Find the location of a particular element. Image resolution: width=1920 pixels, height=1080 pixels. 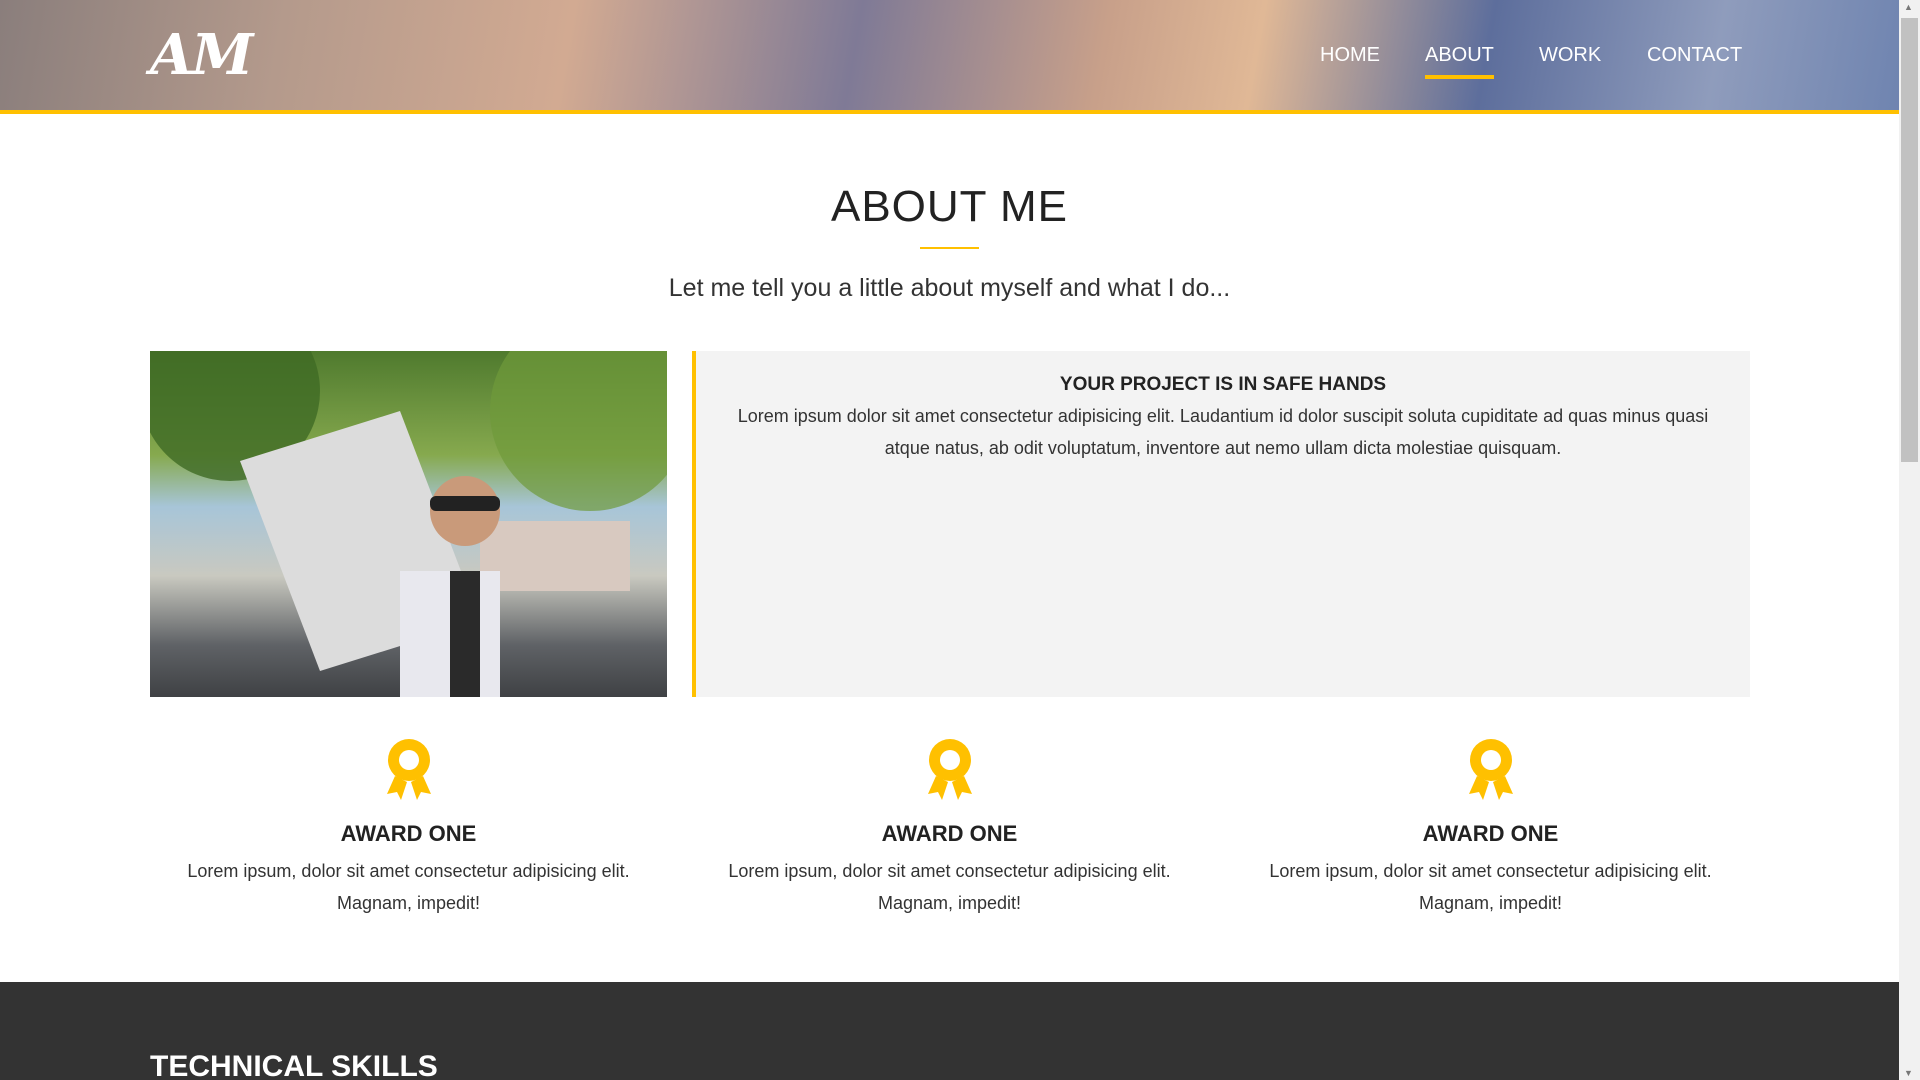

nav-home: HOME is located at coordinates (1350, 59).